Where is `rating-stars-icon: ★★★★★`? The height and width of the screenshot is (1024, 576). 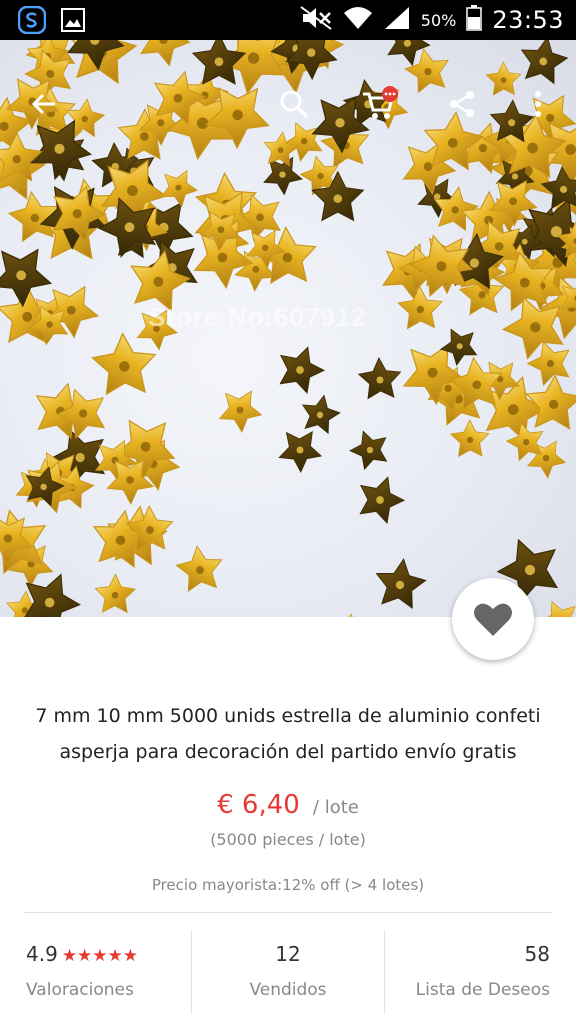
rating-stars-icon: ★★★★★ is located at coordinates (100, 956).